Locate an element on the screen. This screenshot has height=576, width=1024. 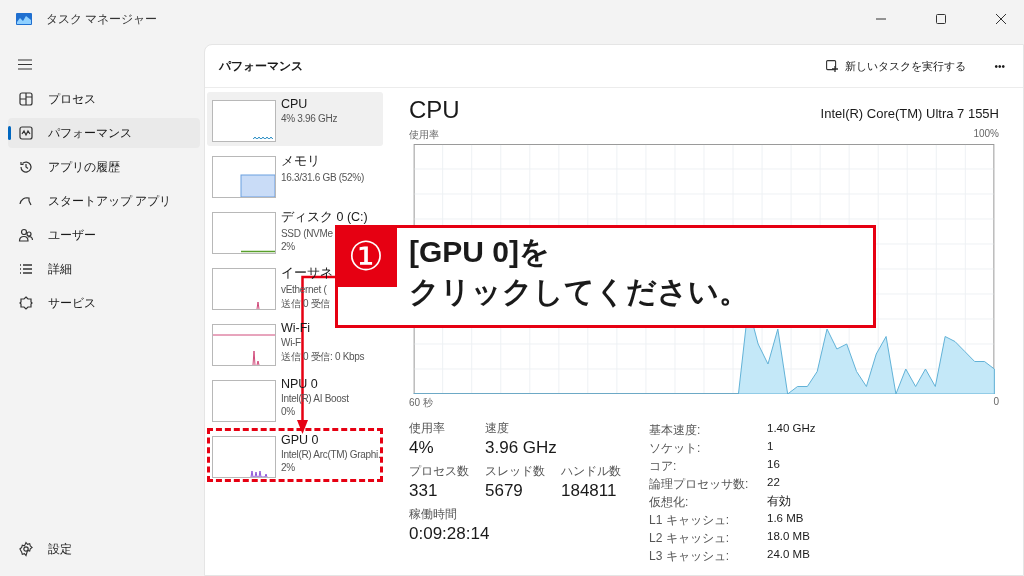
spec-label: ソケット: is located at coordinates (675, 448).